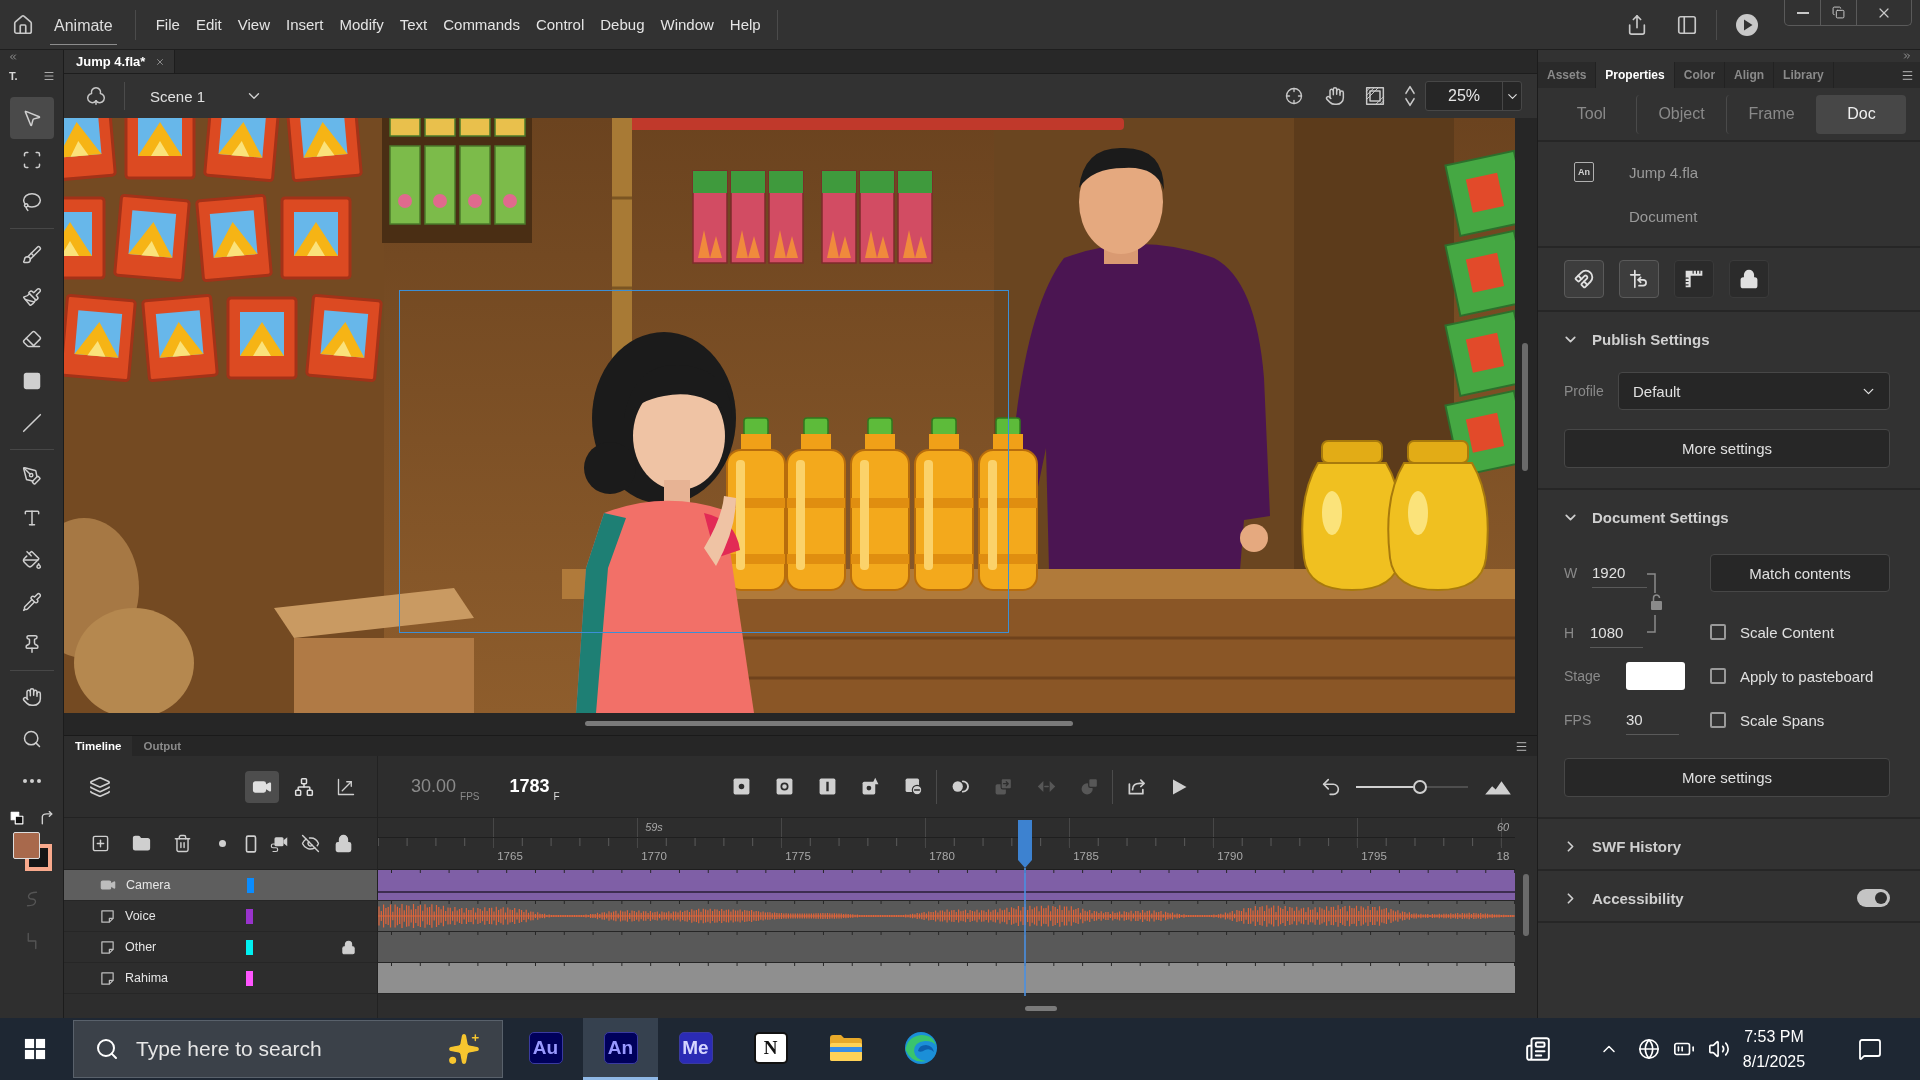  What do you see at coordinates (1687, 24) in the screenshot?
I see `panel-layout-icon` at bounding box center [1687, 24].